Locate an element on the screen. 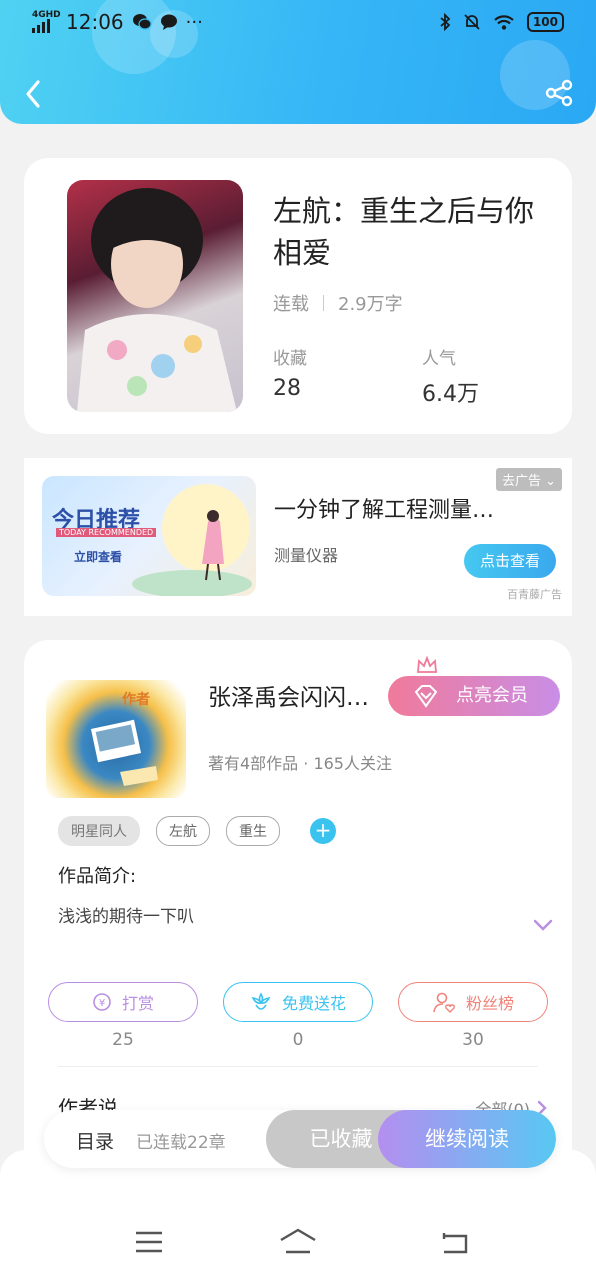  signal-icon: 4GHD is located at coordinates (46, 22).